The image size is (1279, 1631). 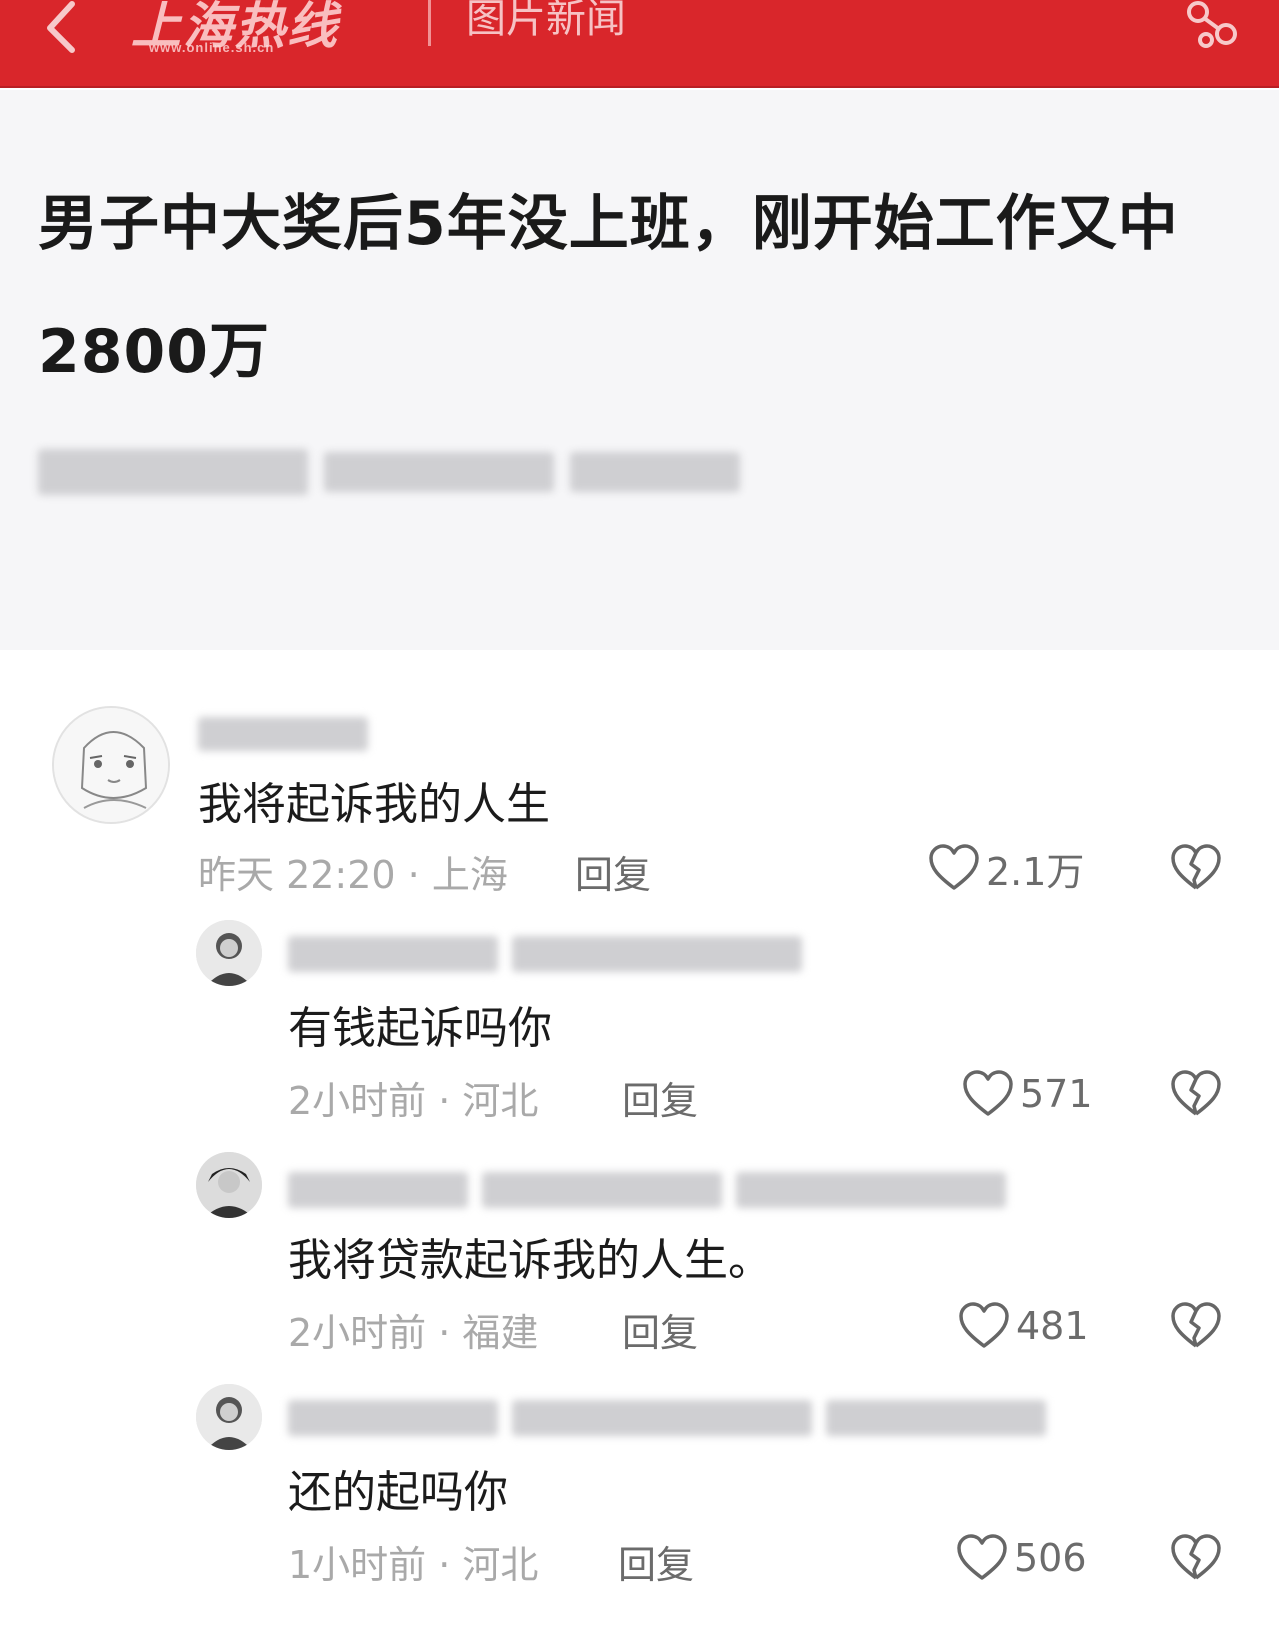 I want to click on comment-meta: 2小时前 · 河北, so click(x=413, y=1101).